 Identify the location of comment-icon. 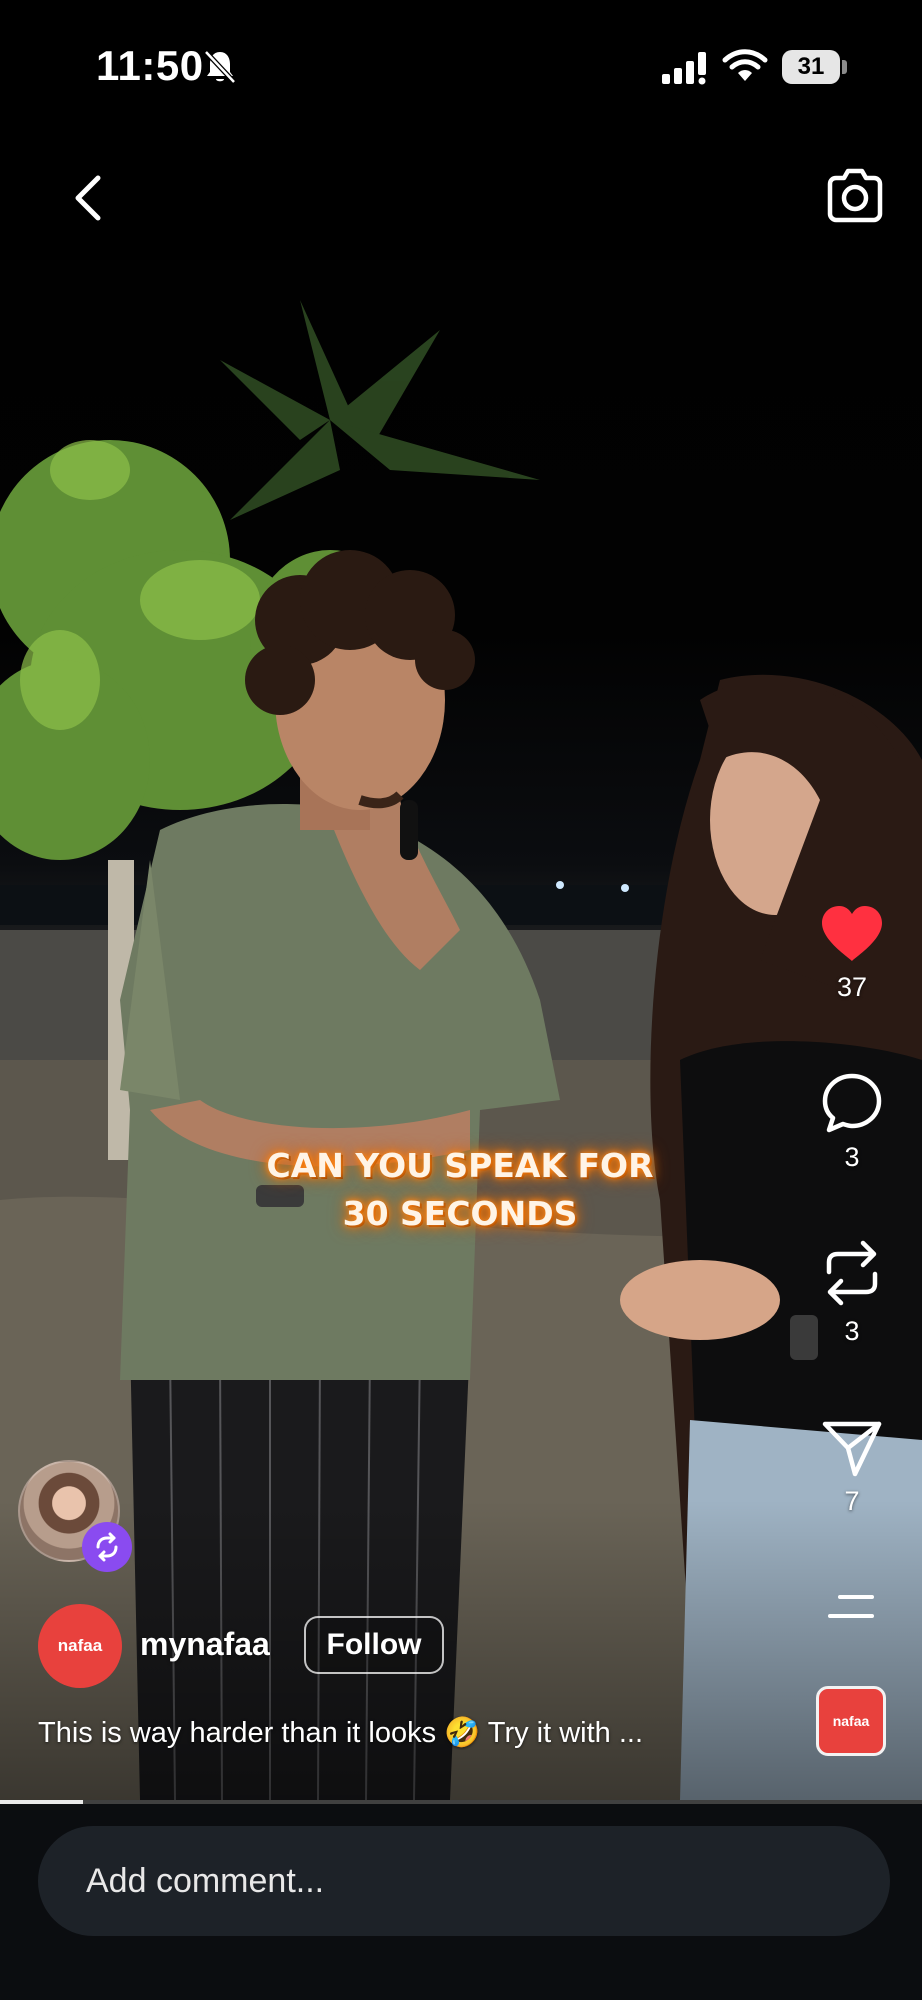
(852, 1103).